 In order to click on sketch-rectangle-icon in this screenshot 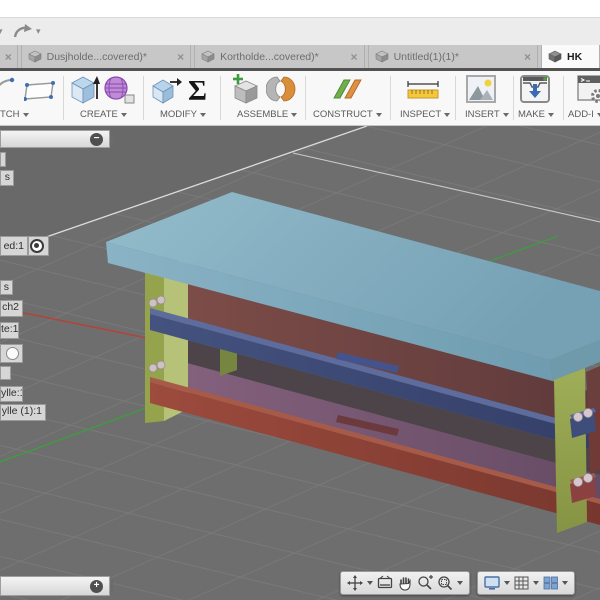, I will do `click(40, 90)`.